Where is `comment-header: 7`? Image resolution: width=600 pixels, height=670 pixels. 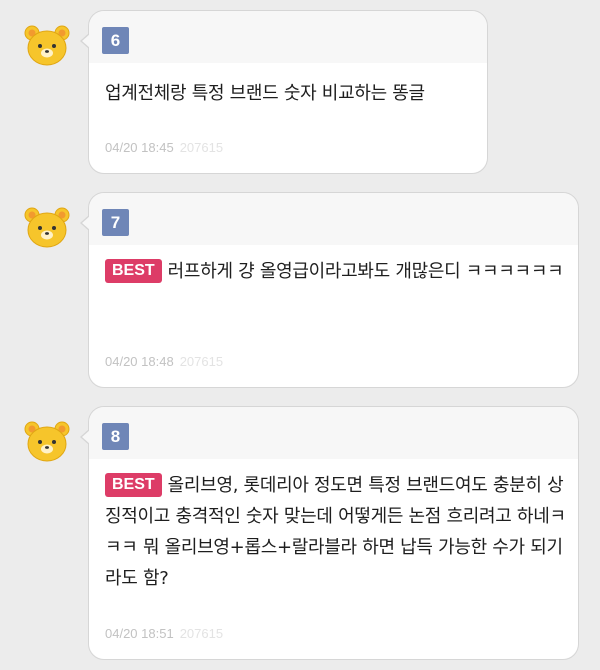
comment-header: 7 is located at coordinates (333, 215).